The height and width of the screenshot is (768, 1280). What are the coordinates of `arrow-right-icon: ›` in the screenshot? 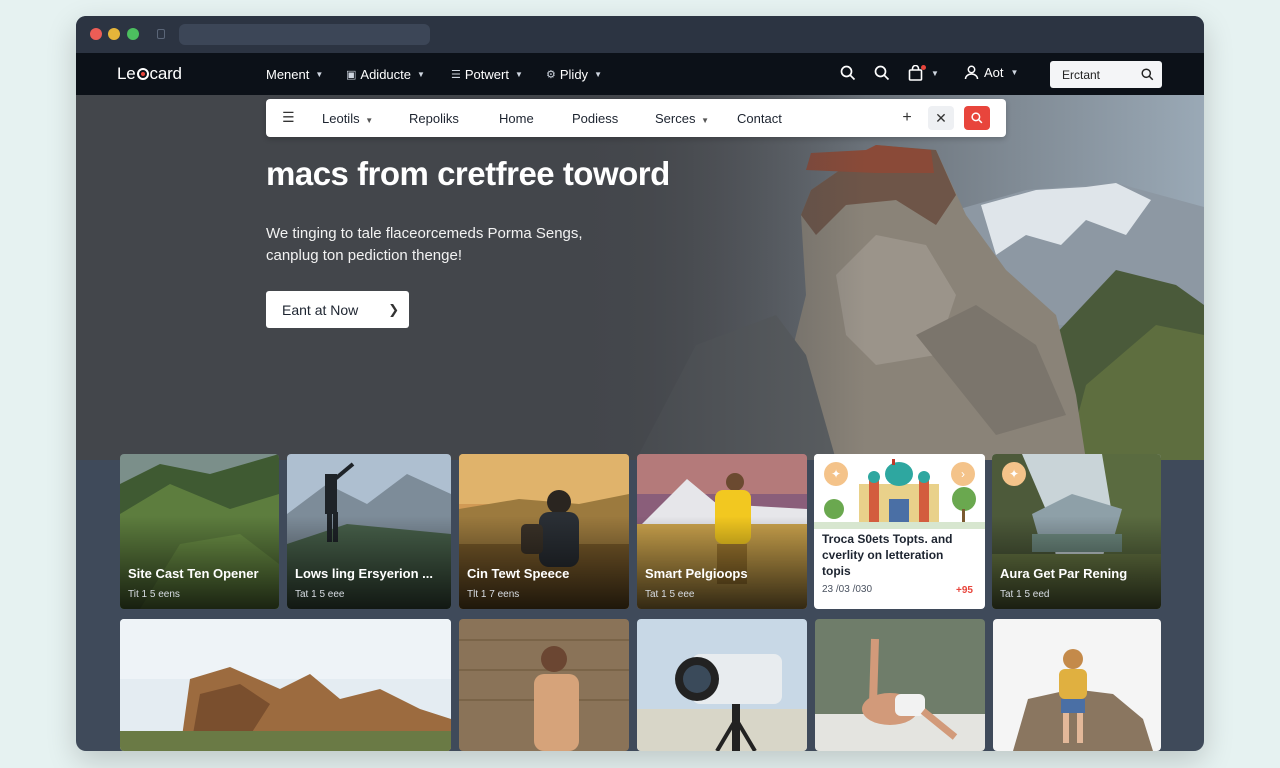 It's located at (963, 474).